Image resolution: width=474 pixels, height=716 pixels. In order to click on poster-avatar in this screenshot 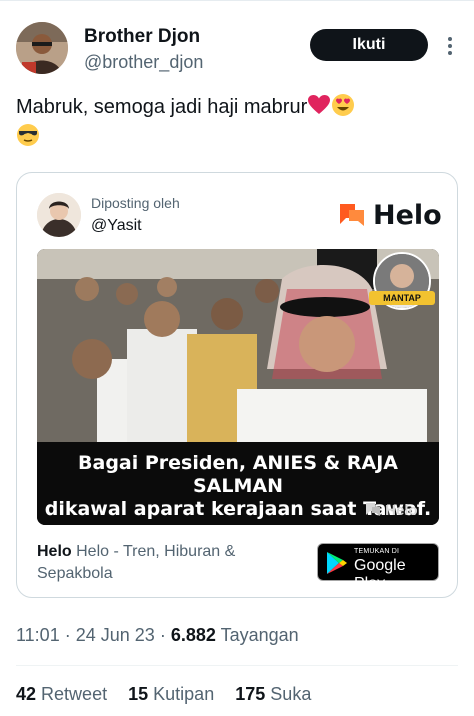, I will do `click(59, 215)`.